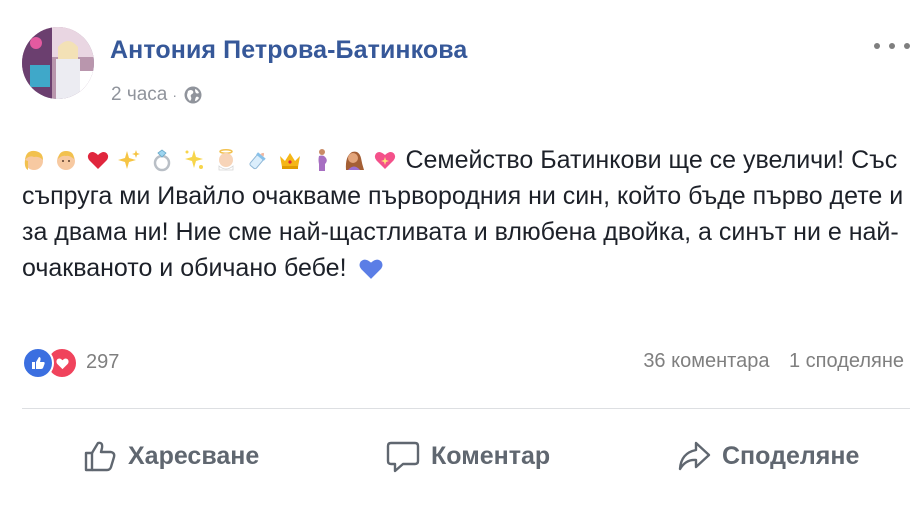 This screenshot has width=924, height=519. What do you see at coordinates (194, 455) in the screenshot?
I see `like-button-label: Харесване` at bounding box center [194, 455].